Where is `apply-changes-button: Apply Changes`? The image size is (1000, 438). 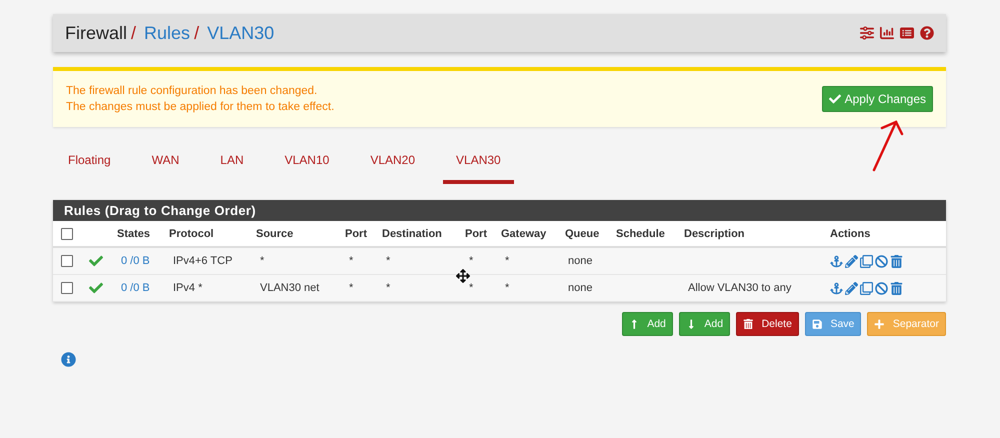 apply-changes-button: Apply Changes is located at coordinates (877, 99).